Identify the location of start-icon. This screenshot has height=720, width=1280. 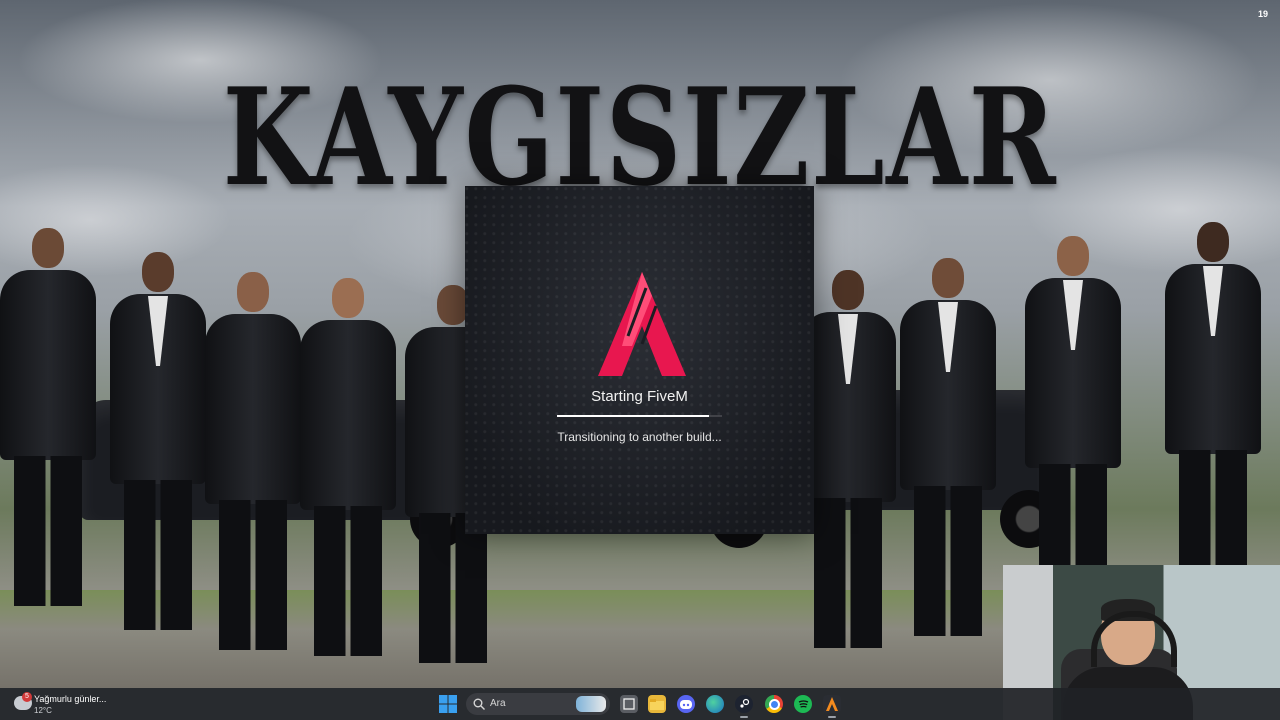
(448, 704).